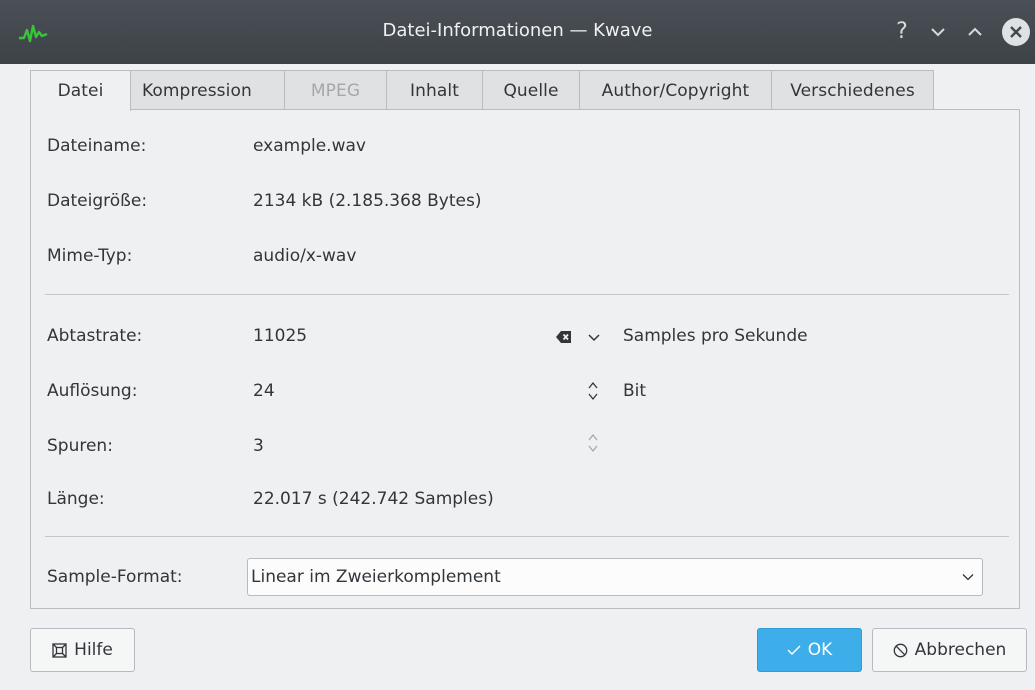  I want to click on sample-format-value: Linear im Zweierkomplement, so click(376, 577).